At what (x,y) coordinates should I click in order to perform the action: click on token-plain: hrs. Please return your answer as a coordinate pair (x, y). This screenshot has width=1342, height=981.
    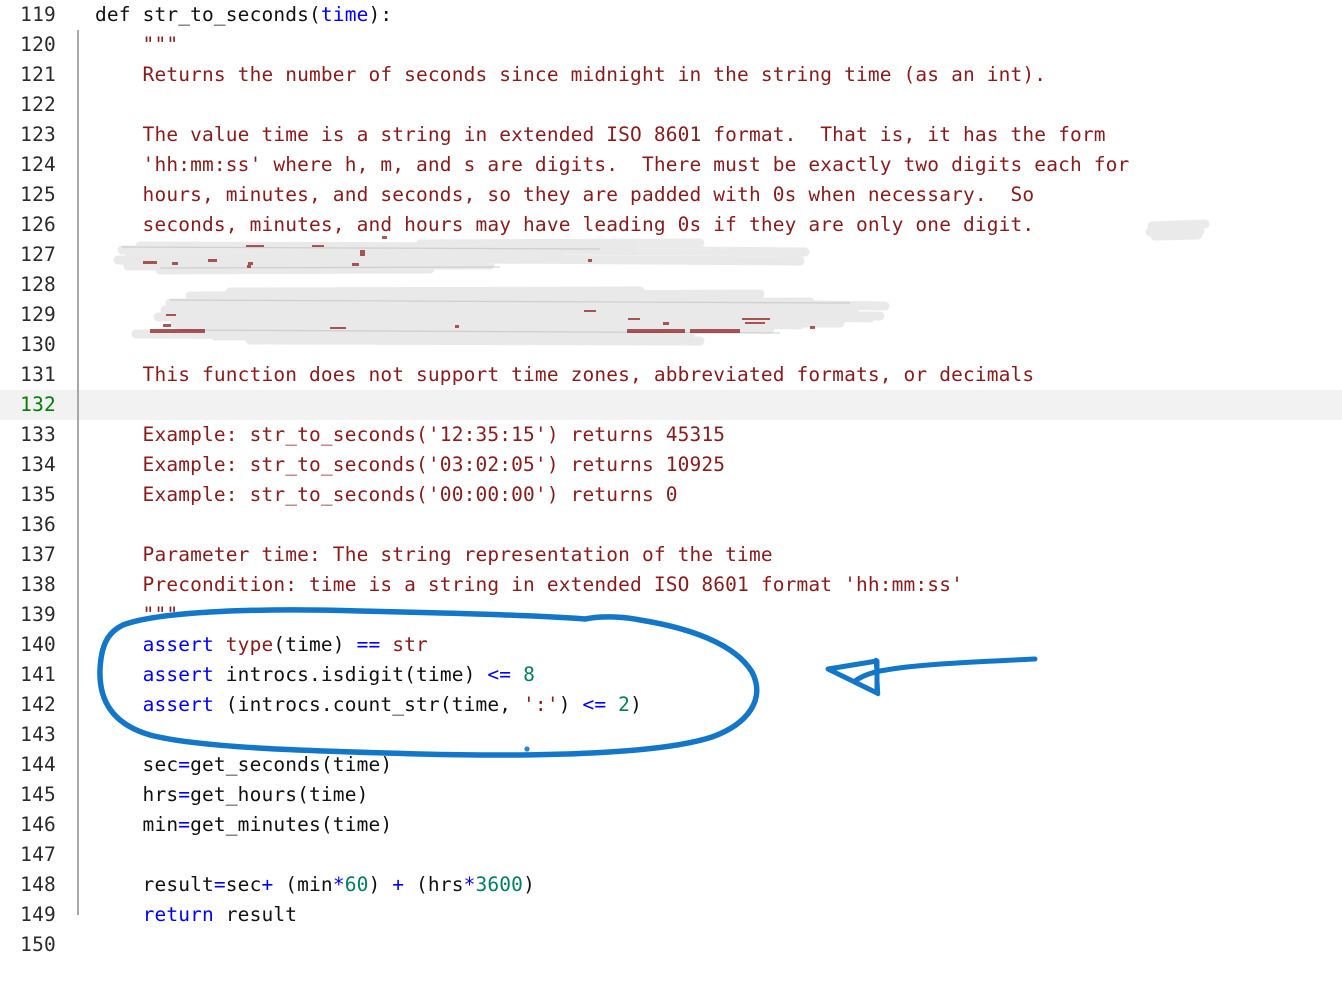
    Looking at the image, I should click on (137, 794).